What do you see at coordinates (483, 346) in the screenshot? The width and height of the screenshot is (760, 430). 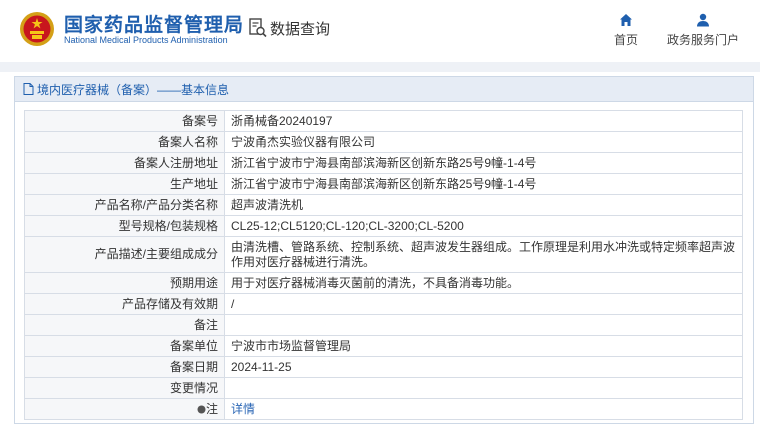 I see `row-value: 宁波市市场监督管理局` at bounding box center [483, 346].